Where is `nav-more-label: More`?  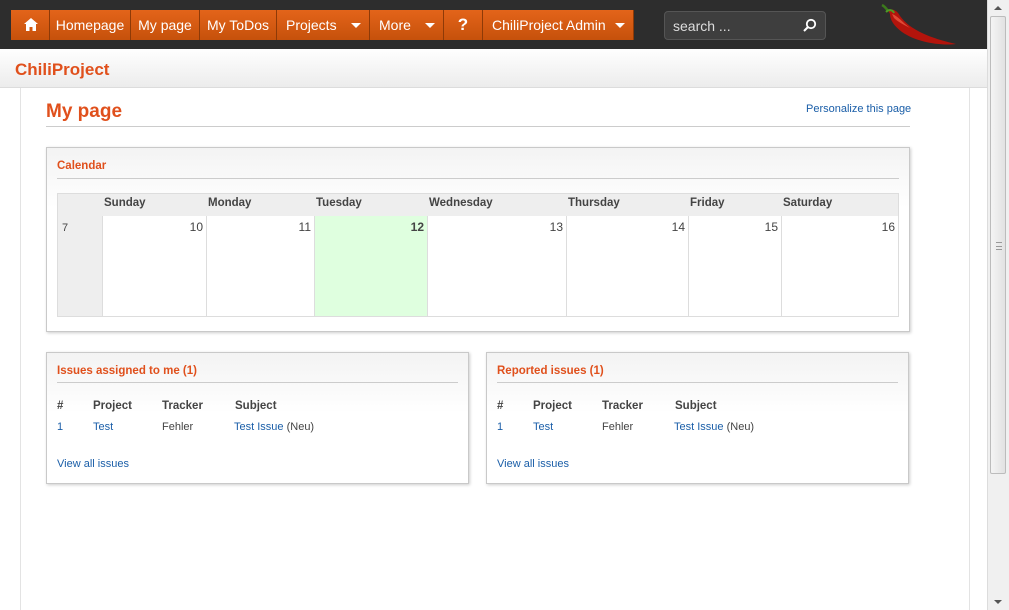 nav-more-label: More is located at coordinates (395, 25).